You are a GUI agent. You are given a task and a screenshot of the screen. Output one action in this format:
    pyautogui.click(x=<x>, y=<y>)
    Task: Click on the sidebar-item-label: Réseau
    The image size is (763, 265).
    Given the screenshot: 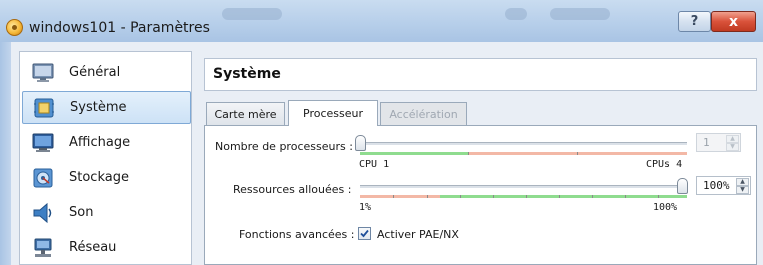 What is the action you would take?
    pyautogui.click(x=93, y=247)
    